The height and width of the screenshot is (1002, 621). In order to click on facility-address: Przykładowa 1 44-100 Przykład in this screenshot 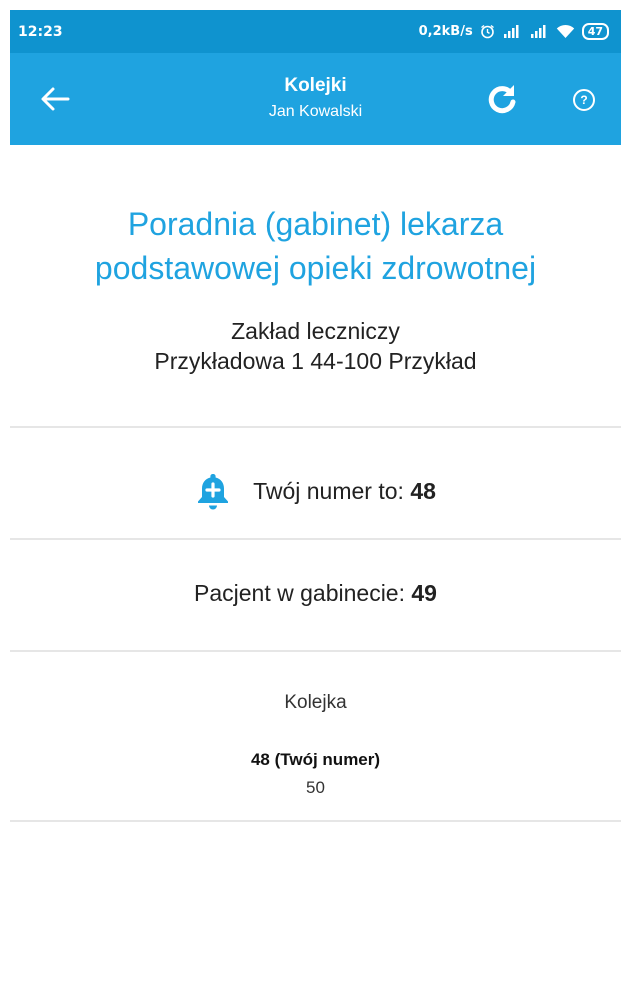, I will do `click(315, 361)`.